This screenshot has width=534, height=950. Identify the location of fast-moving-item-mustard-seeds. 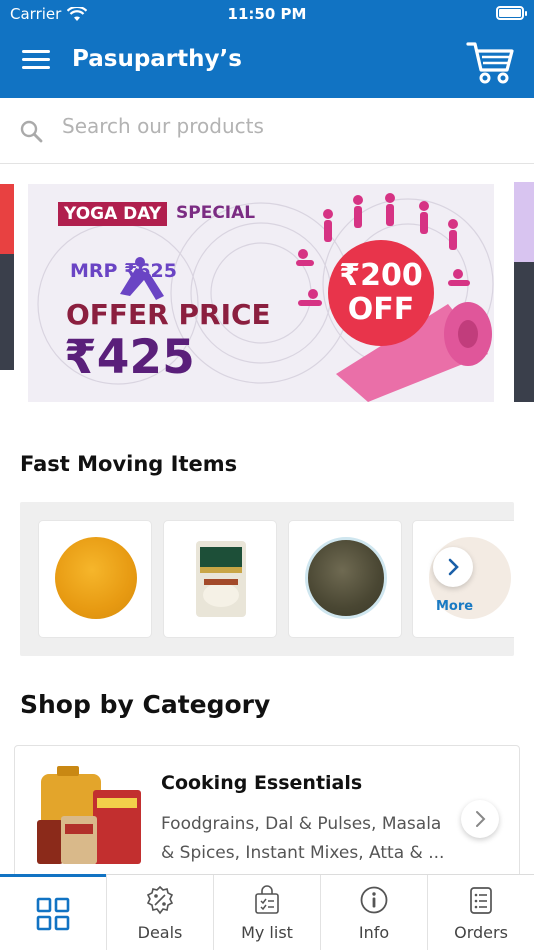
(345, 579).